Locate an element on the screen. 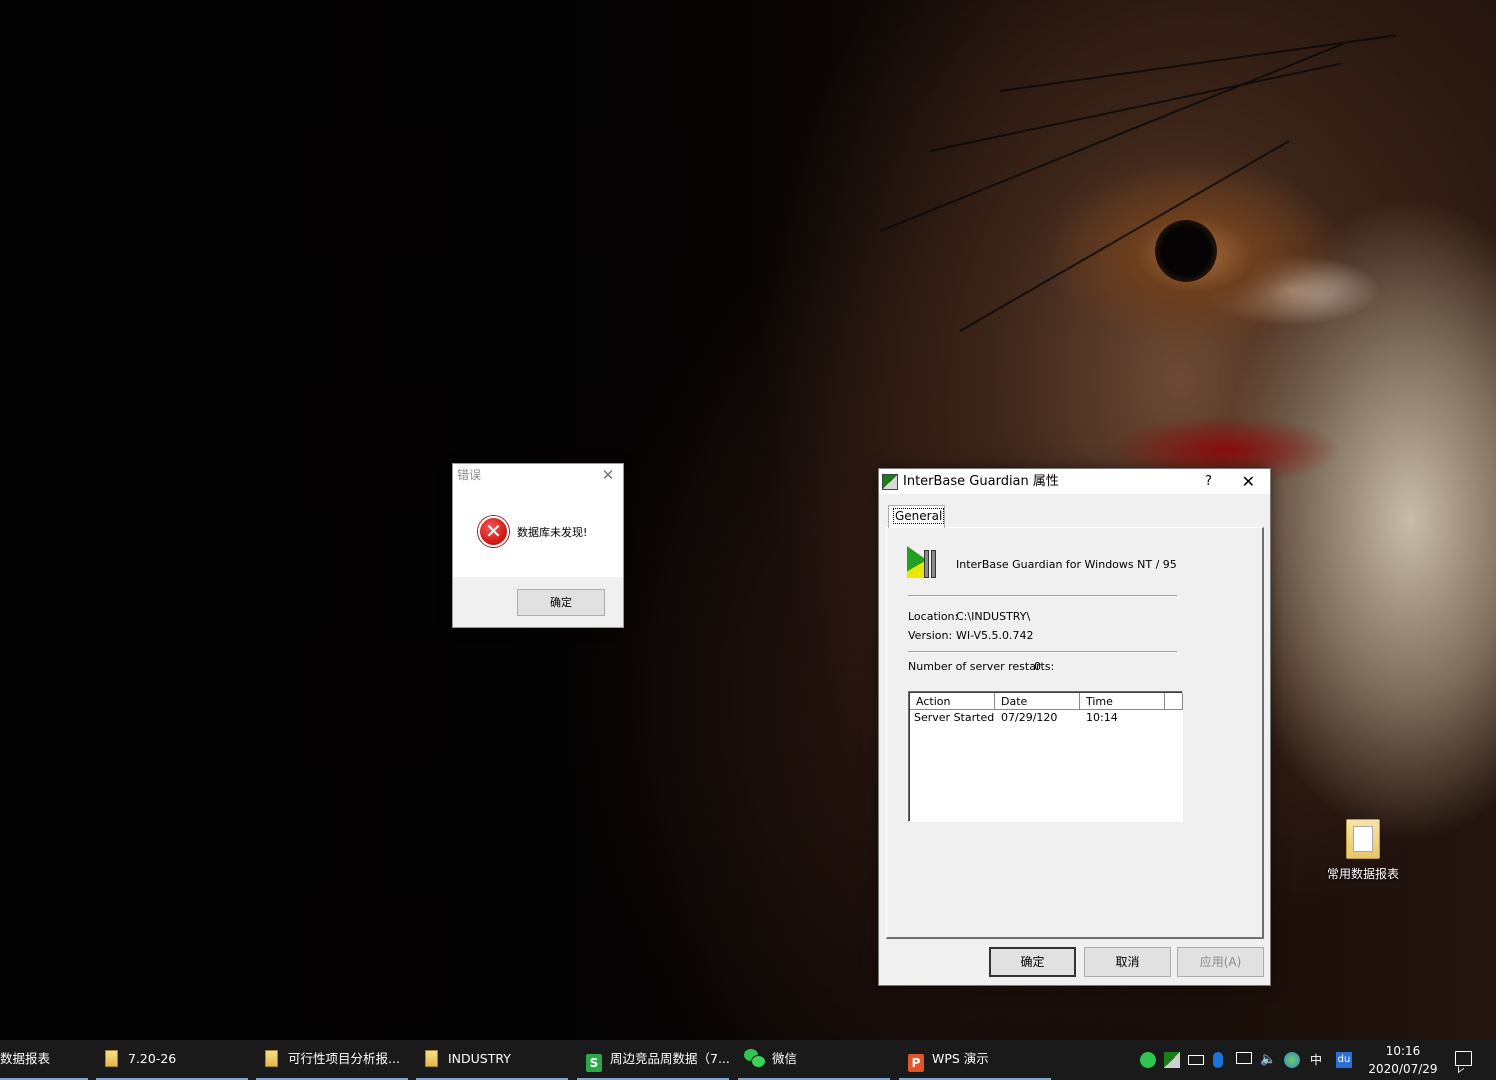 This screenshot has height=1080, width=1496. column-header-date: Date is located at coordinates (1037, 701).